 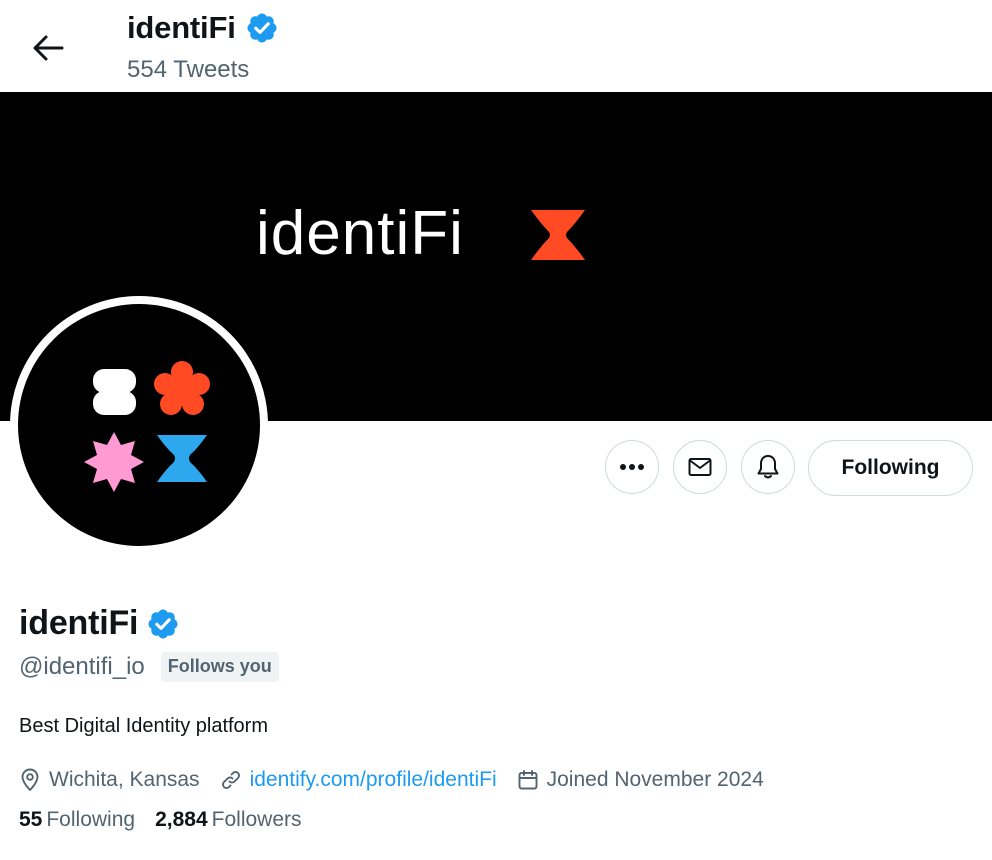 I want to click on arrow-left-icon, so click(x=48, y=48).